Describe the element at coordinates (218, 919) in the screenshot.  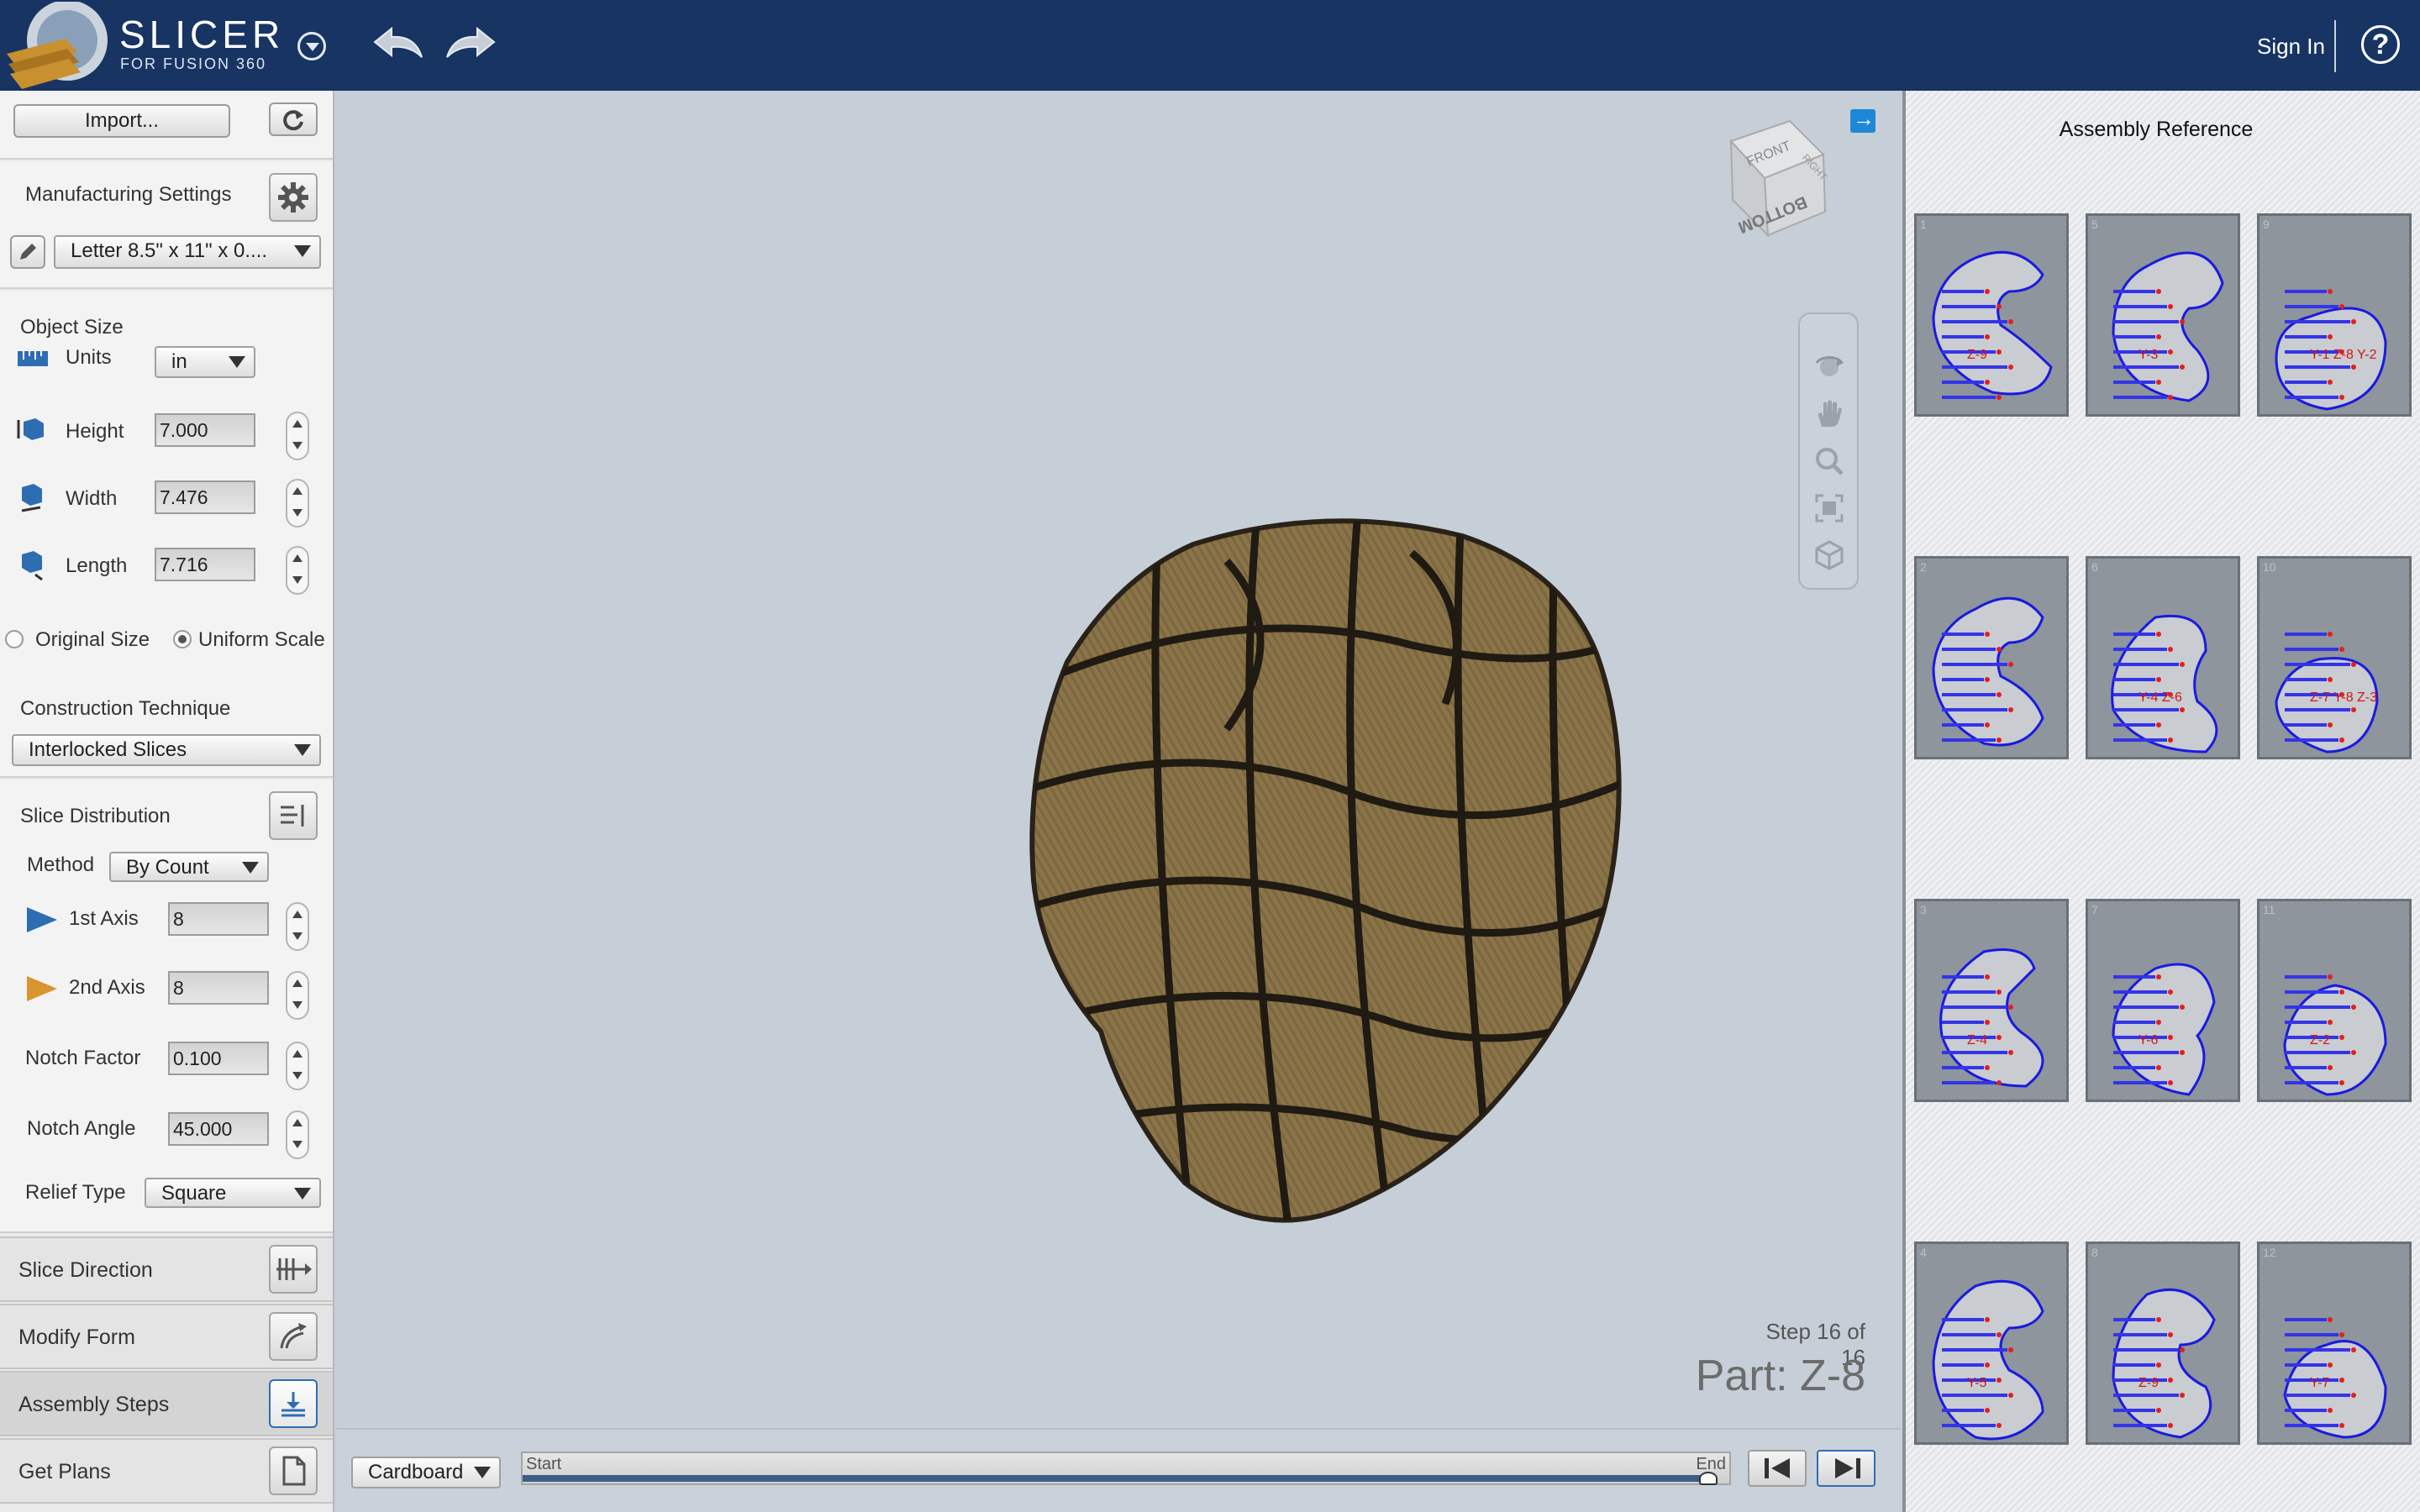
I see `first-axis-input: 8` at that location.